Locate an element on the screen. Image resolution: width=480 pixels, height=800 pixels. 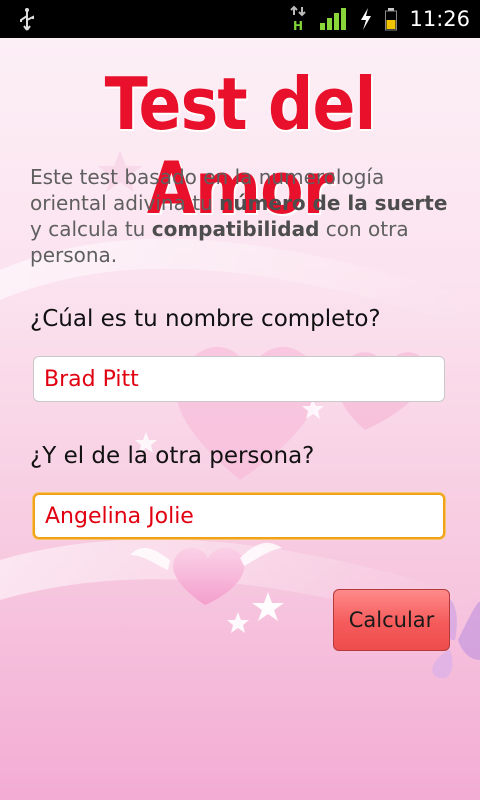
signal-icon is located at coordinates (333, 19).